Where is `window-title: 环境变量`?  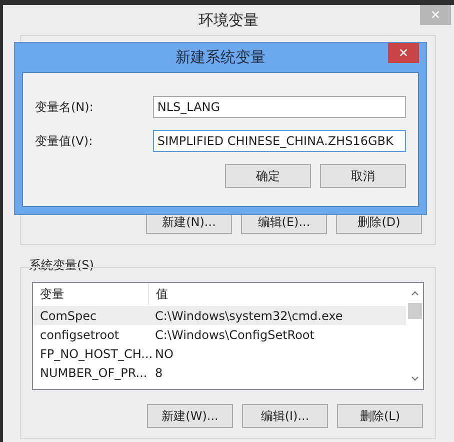
window-title: 环境变量 is located at coordinates (228, 20).